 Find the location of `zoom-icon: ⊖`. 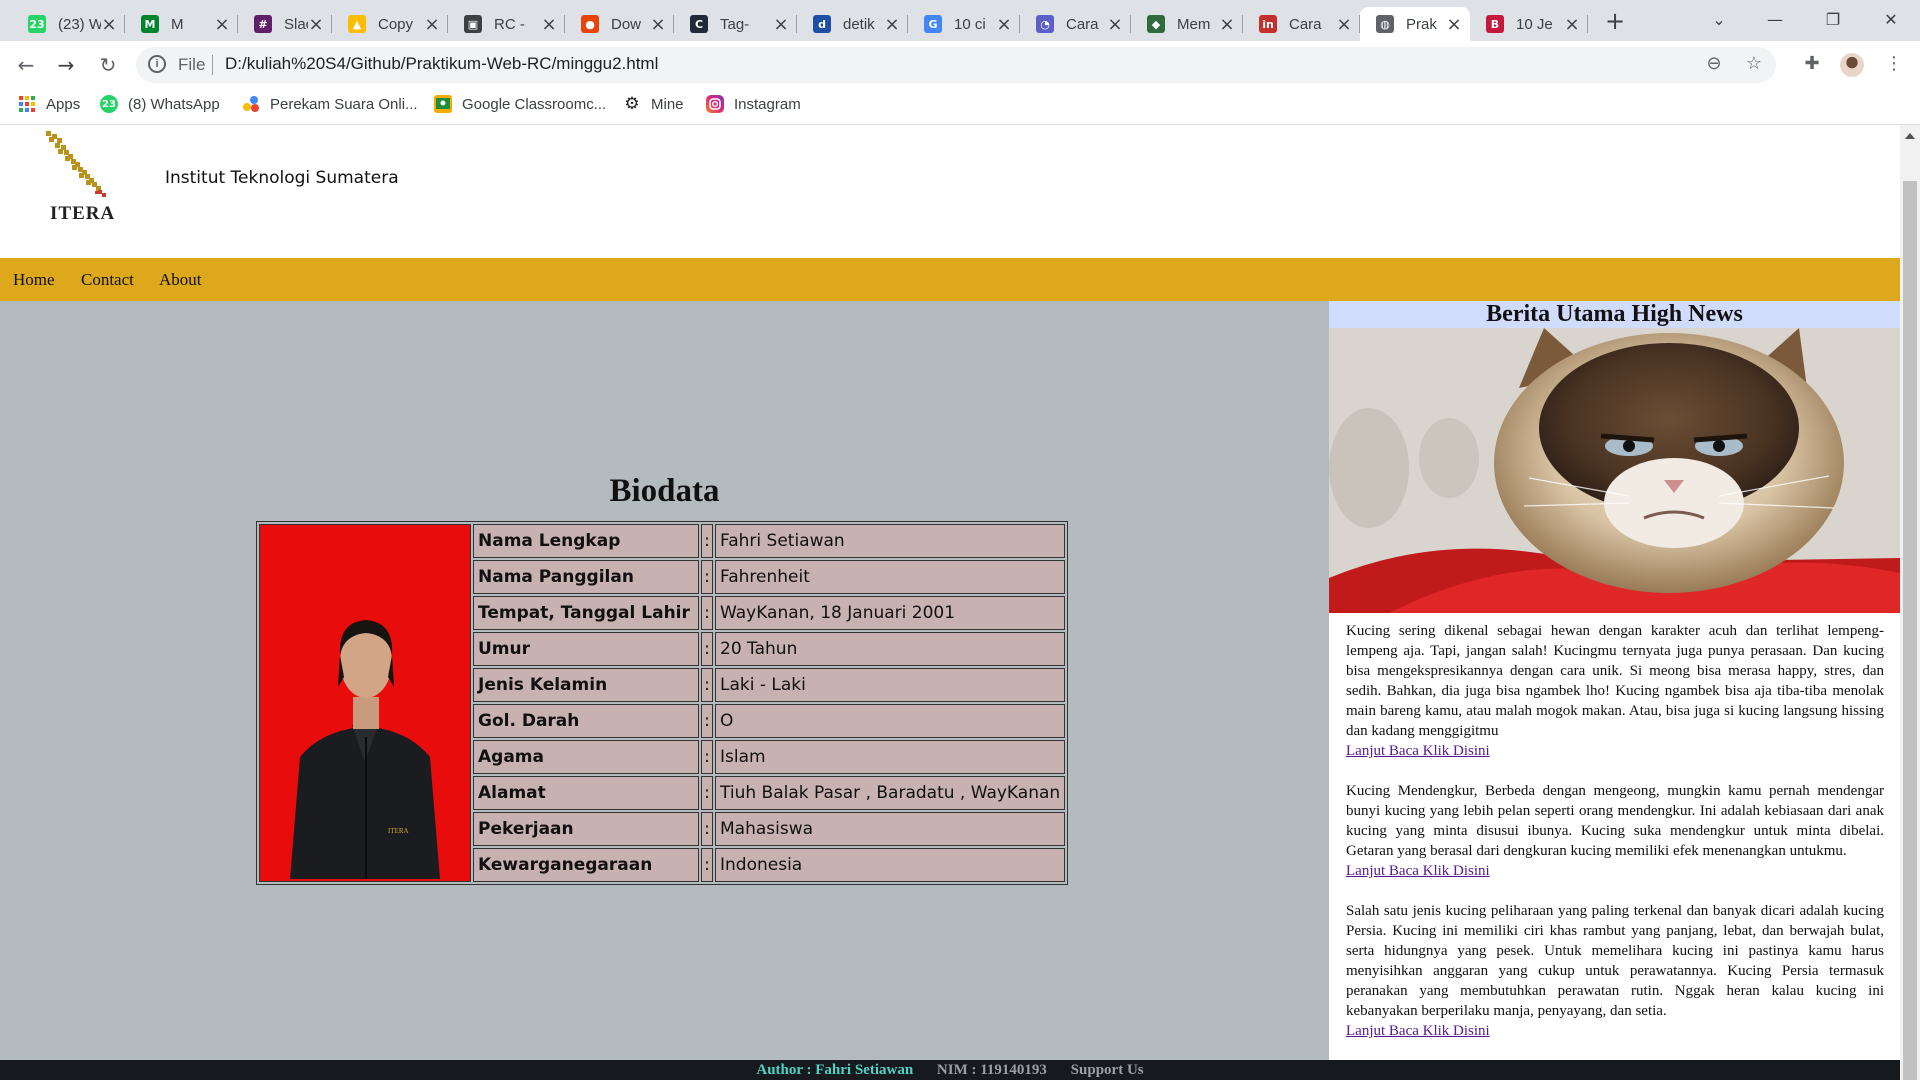

zoom-icon: ⊖ is located at coordinates (1714, 65).